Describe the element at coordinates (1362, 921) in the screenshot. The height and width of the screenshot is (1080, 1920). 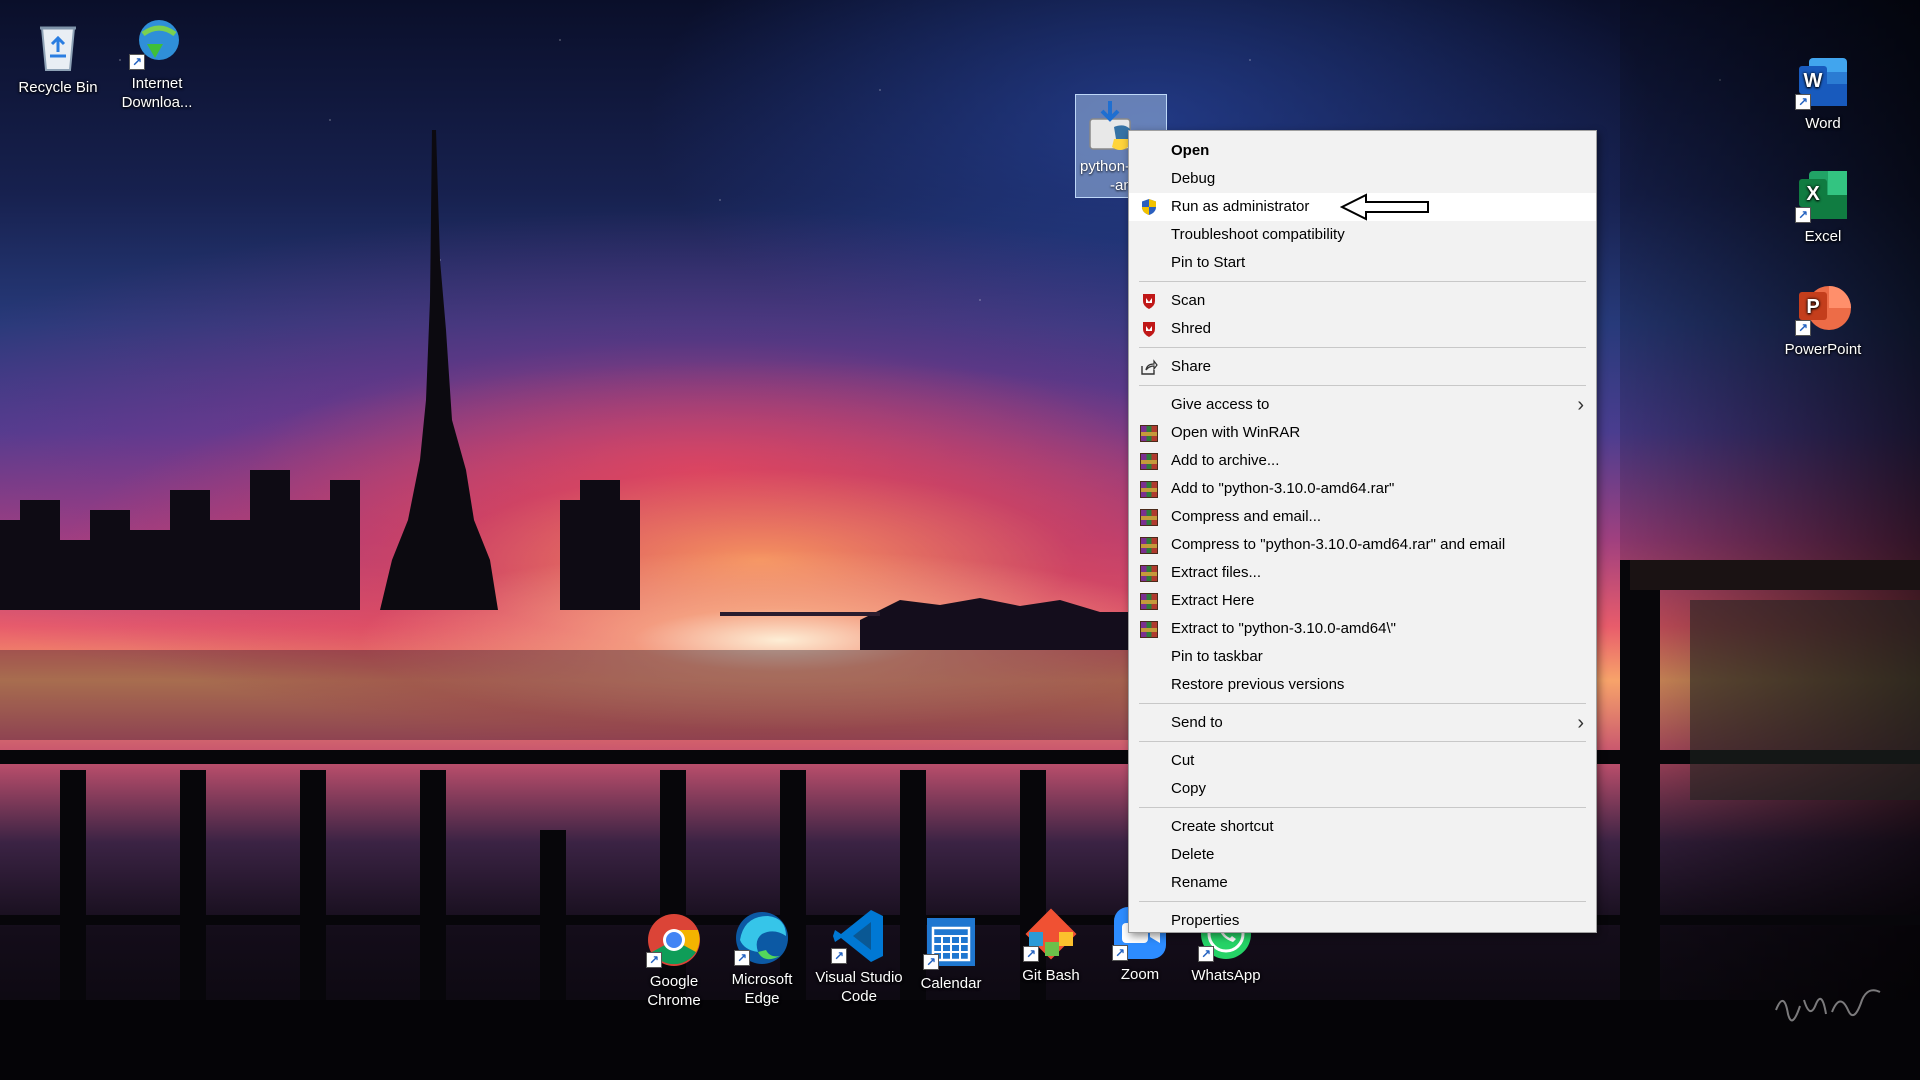
I see `menu-item-properties: Properties` at that location.